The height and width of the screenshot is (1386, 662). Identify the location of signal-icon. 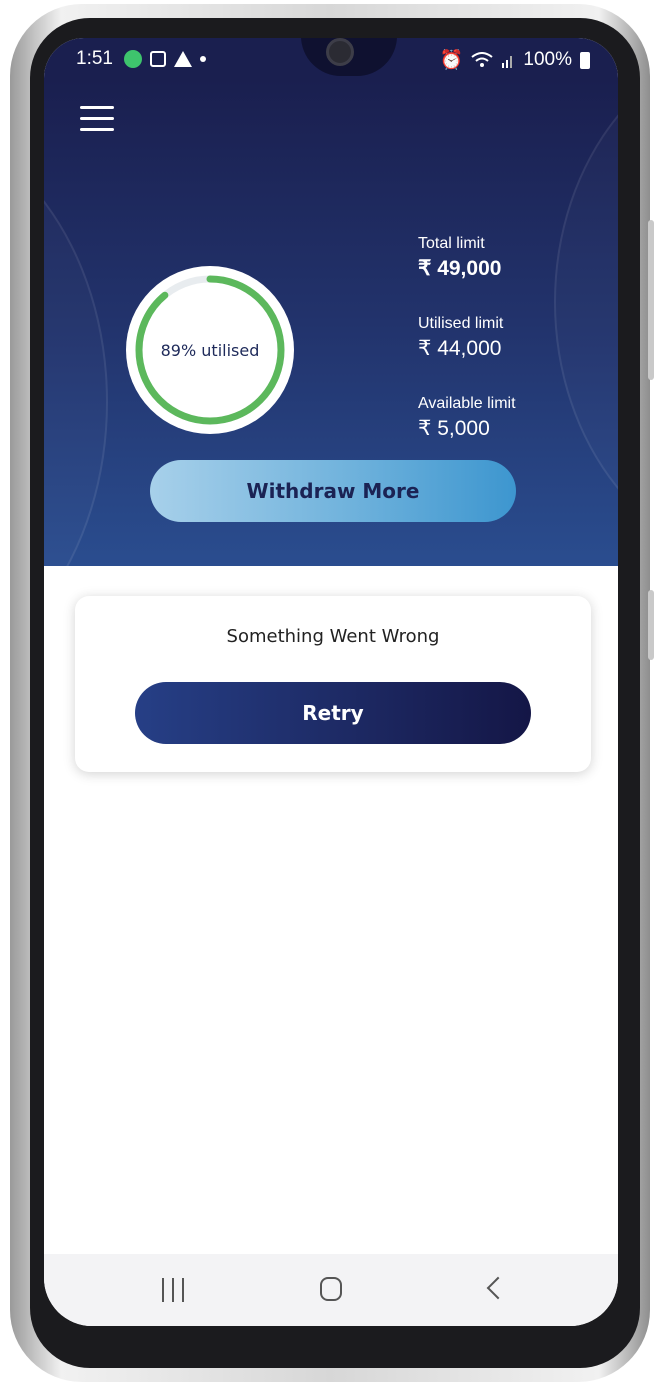
(507, 62).